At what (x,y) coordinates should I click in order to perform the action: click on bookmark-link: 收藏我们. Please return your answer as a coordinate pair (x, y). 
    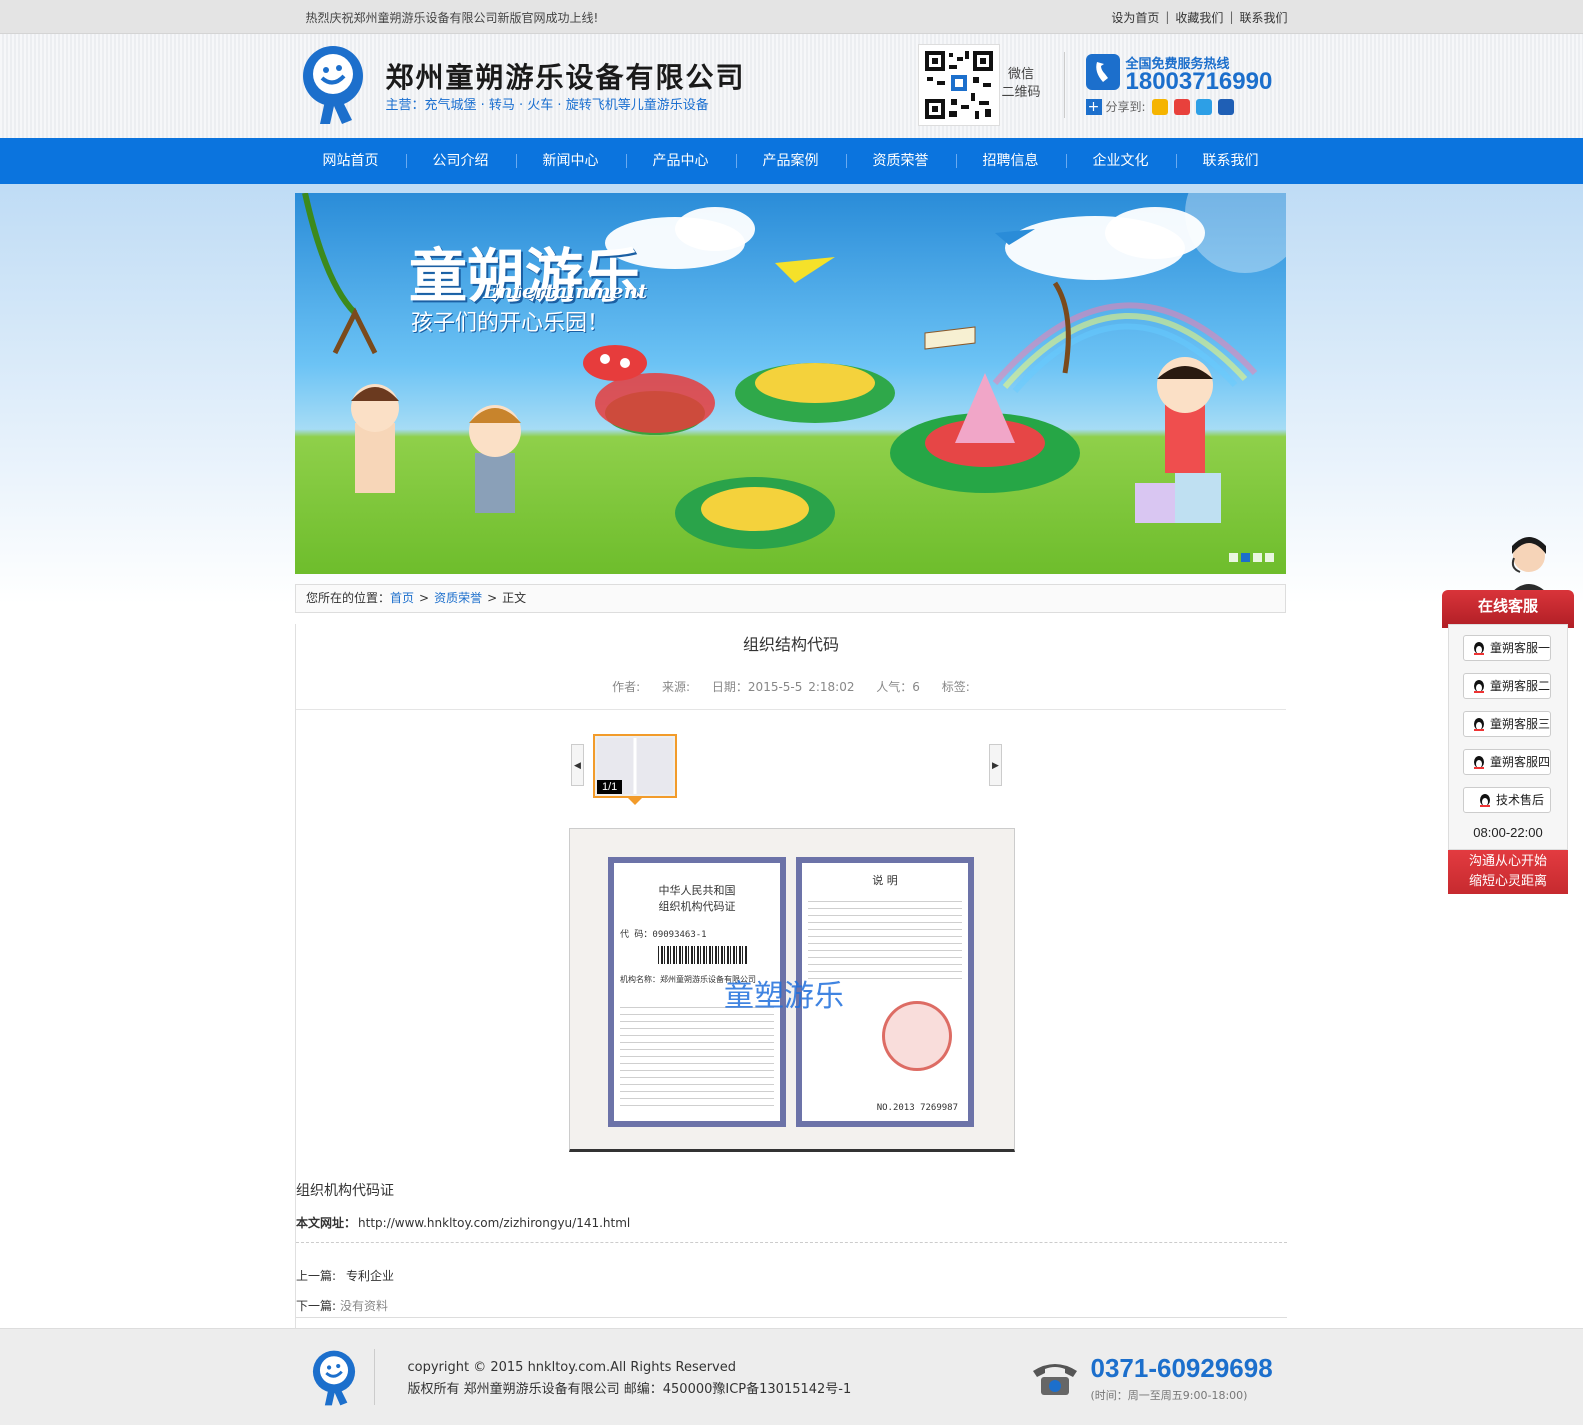
    Looking at the image, I should click on (1199, 17).